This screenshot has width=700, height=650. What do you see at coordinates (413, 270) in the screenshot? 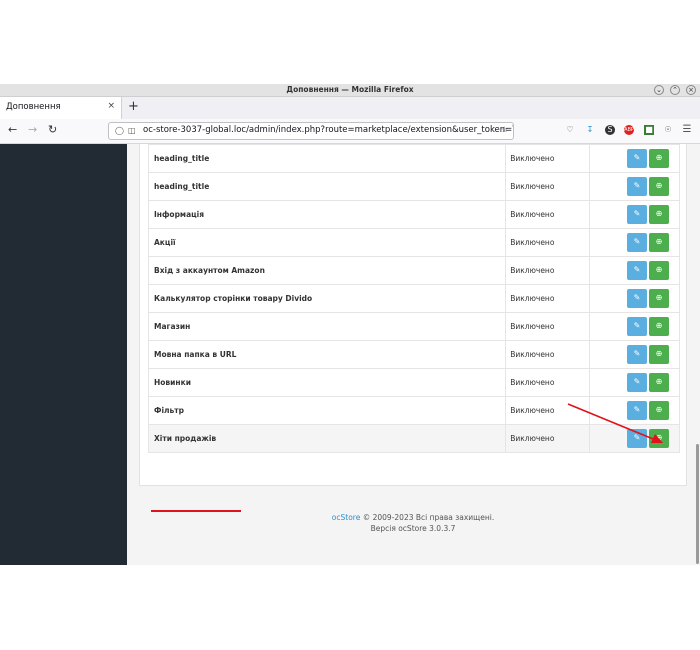
I see `table-row: Вхід з аккаунтом Amazon Виключено ✎ ⊕` at bounding box center [413, 270].